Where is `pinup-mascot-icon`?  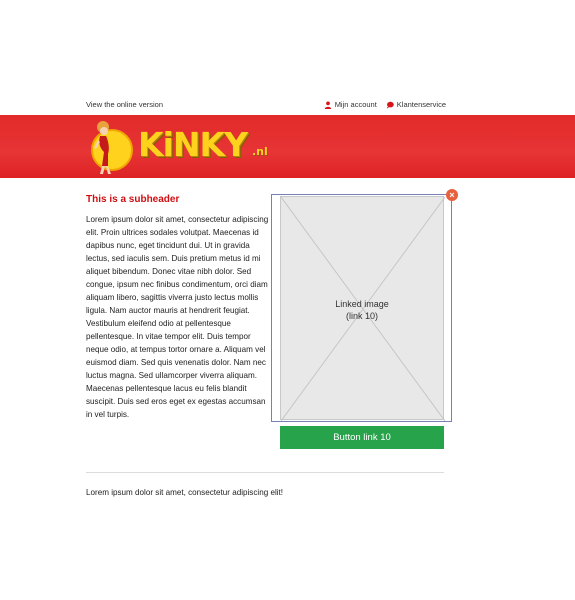 pinup-mascot-icon is located at coordinates (112, 147).